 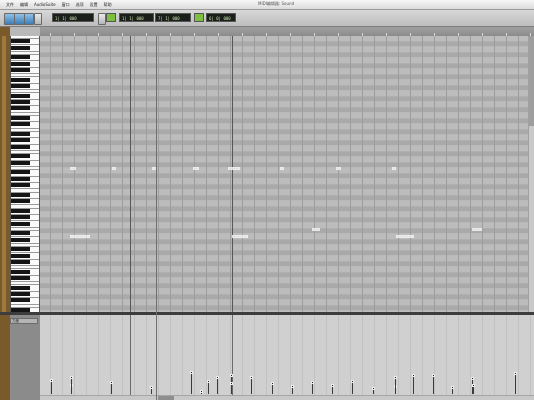 I want to click on horizontal-scrollbar, so click(x=287, y=397).